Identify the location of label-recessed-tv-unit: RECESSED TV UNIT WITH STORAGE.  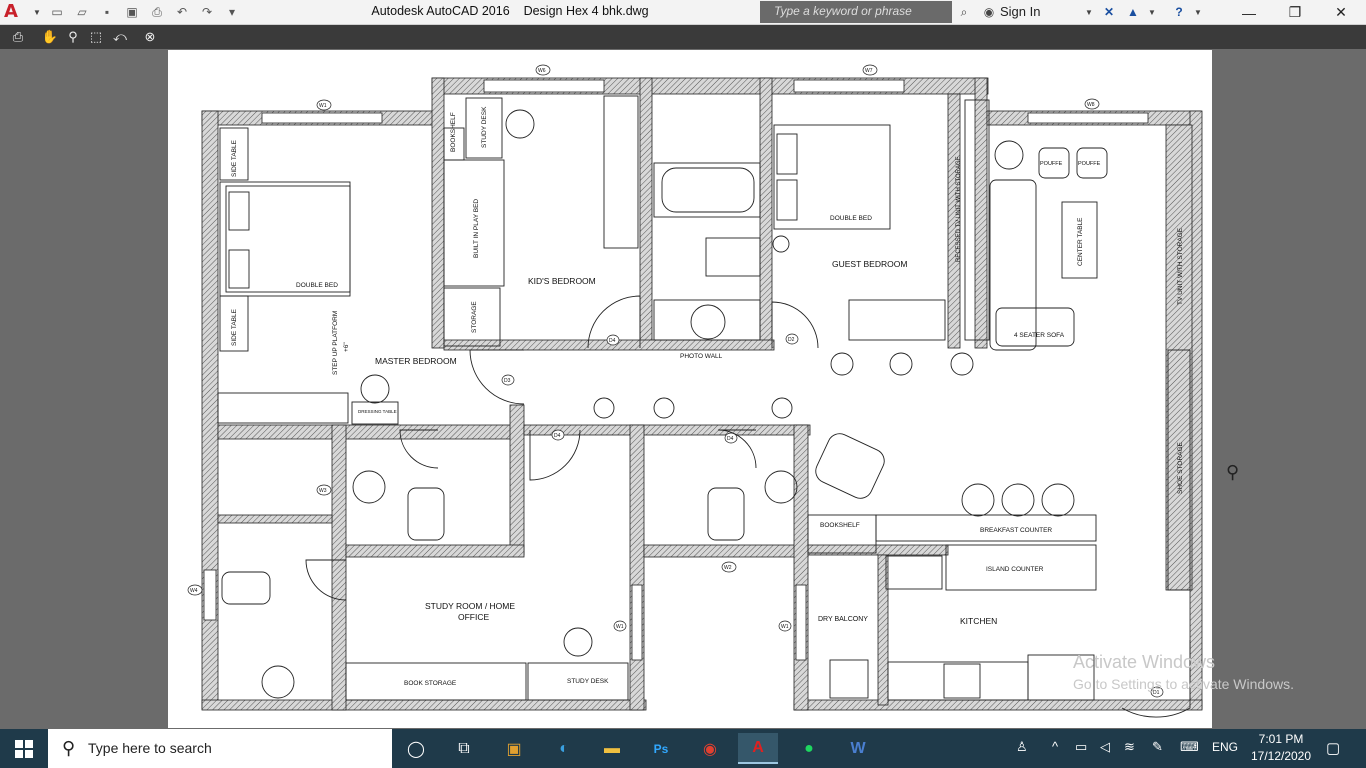
(959, 209).